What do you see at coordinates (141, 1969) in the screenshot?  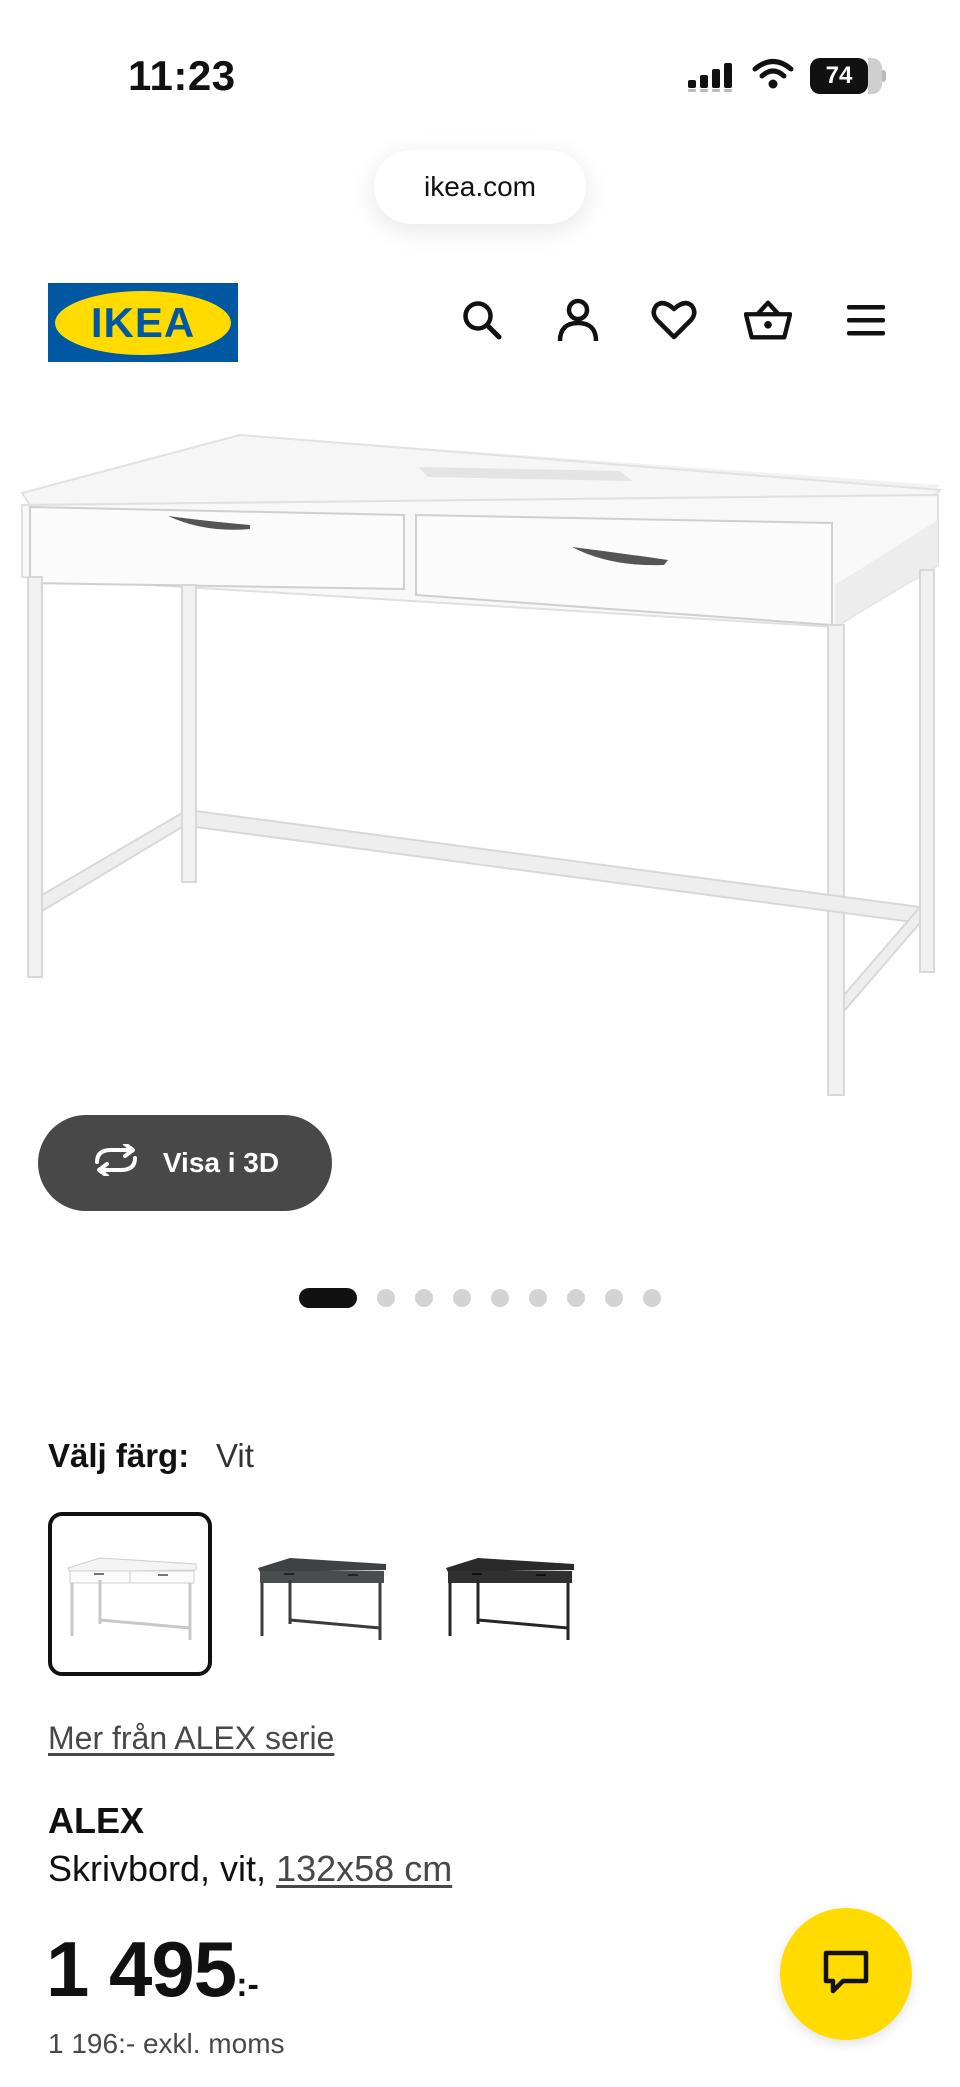 I see `price-value: 1 495` at bounding box center [141, 1969].